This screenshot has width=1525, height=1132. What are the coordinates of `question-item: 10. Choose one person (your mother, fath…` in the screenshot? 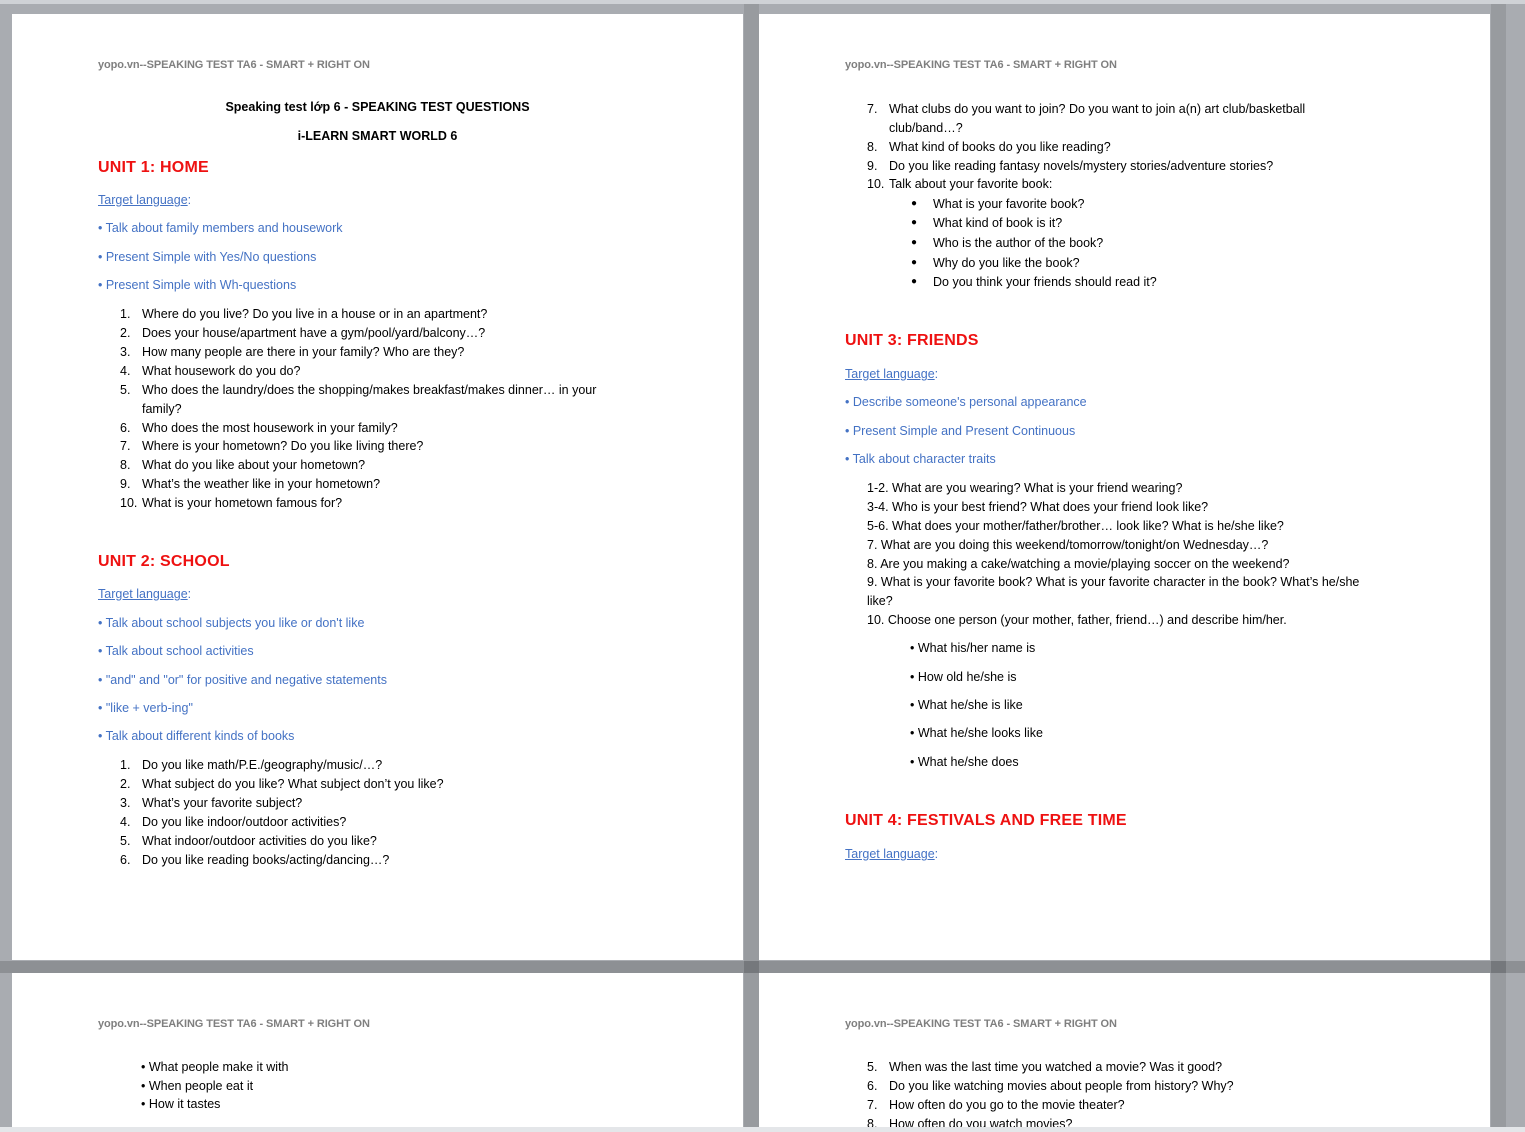 It's located at (1077, 620).